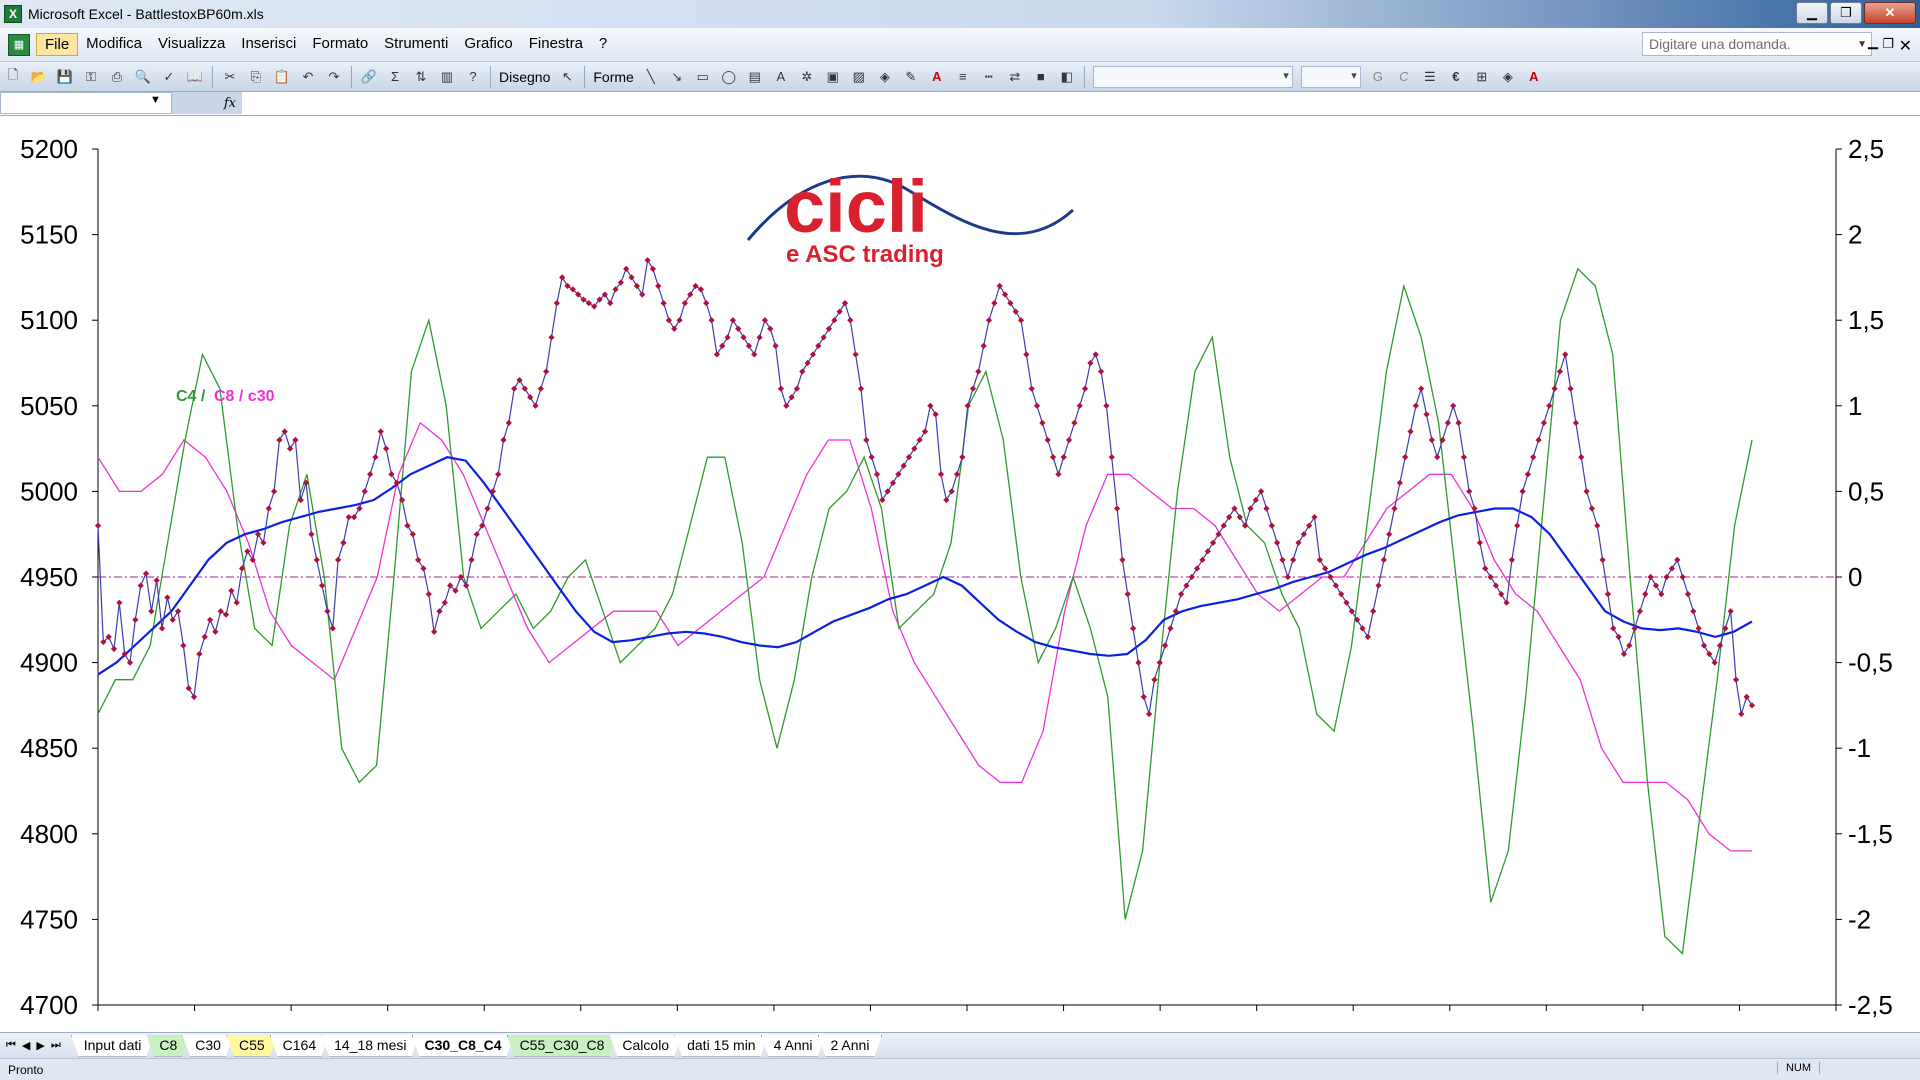 This screenshot has width=1920, height=1080. Describe the element at coordinates (1534, 77) in the screenshot. I see `text-color-icon: A` at that location.